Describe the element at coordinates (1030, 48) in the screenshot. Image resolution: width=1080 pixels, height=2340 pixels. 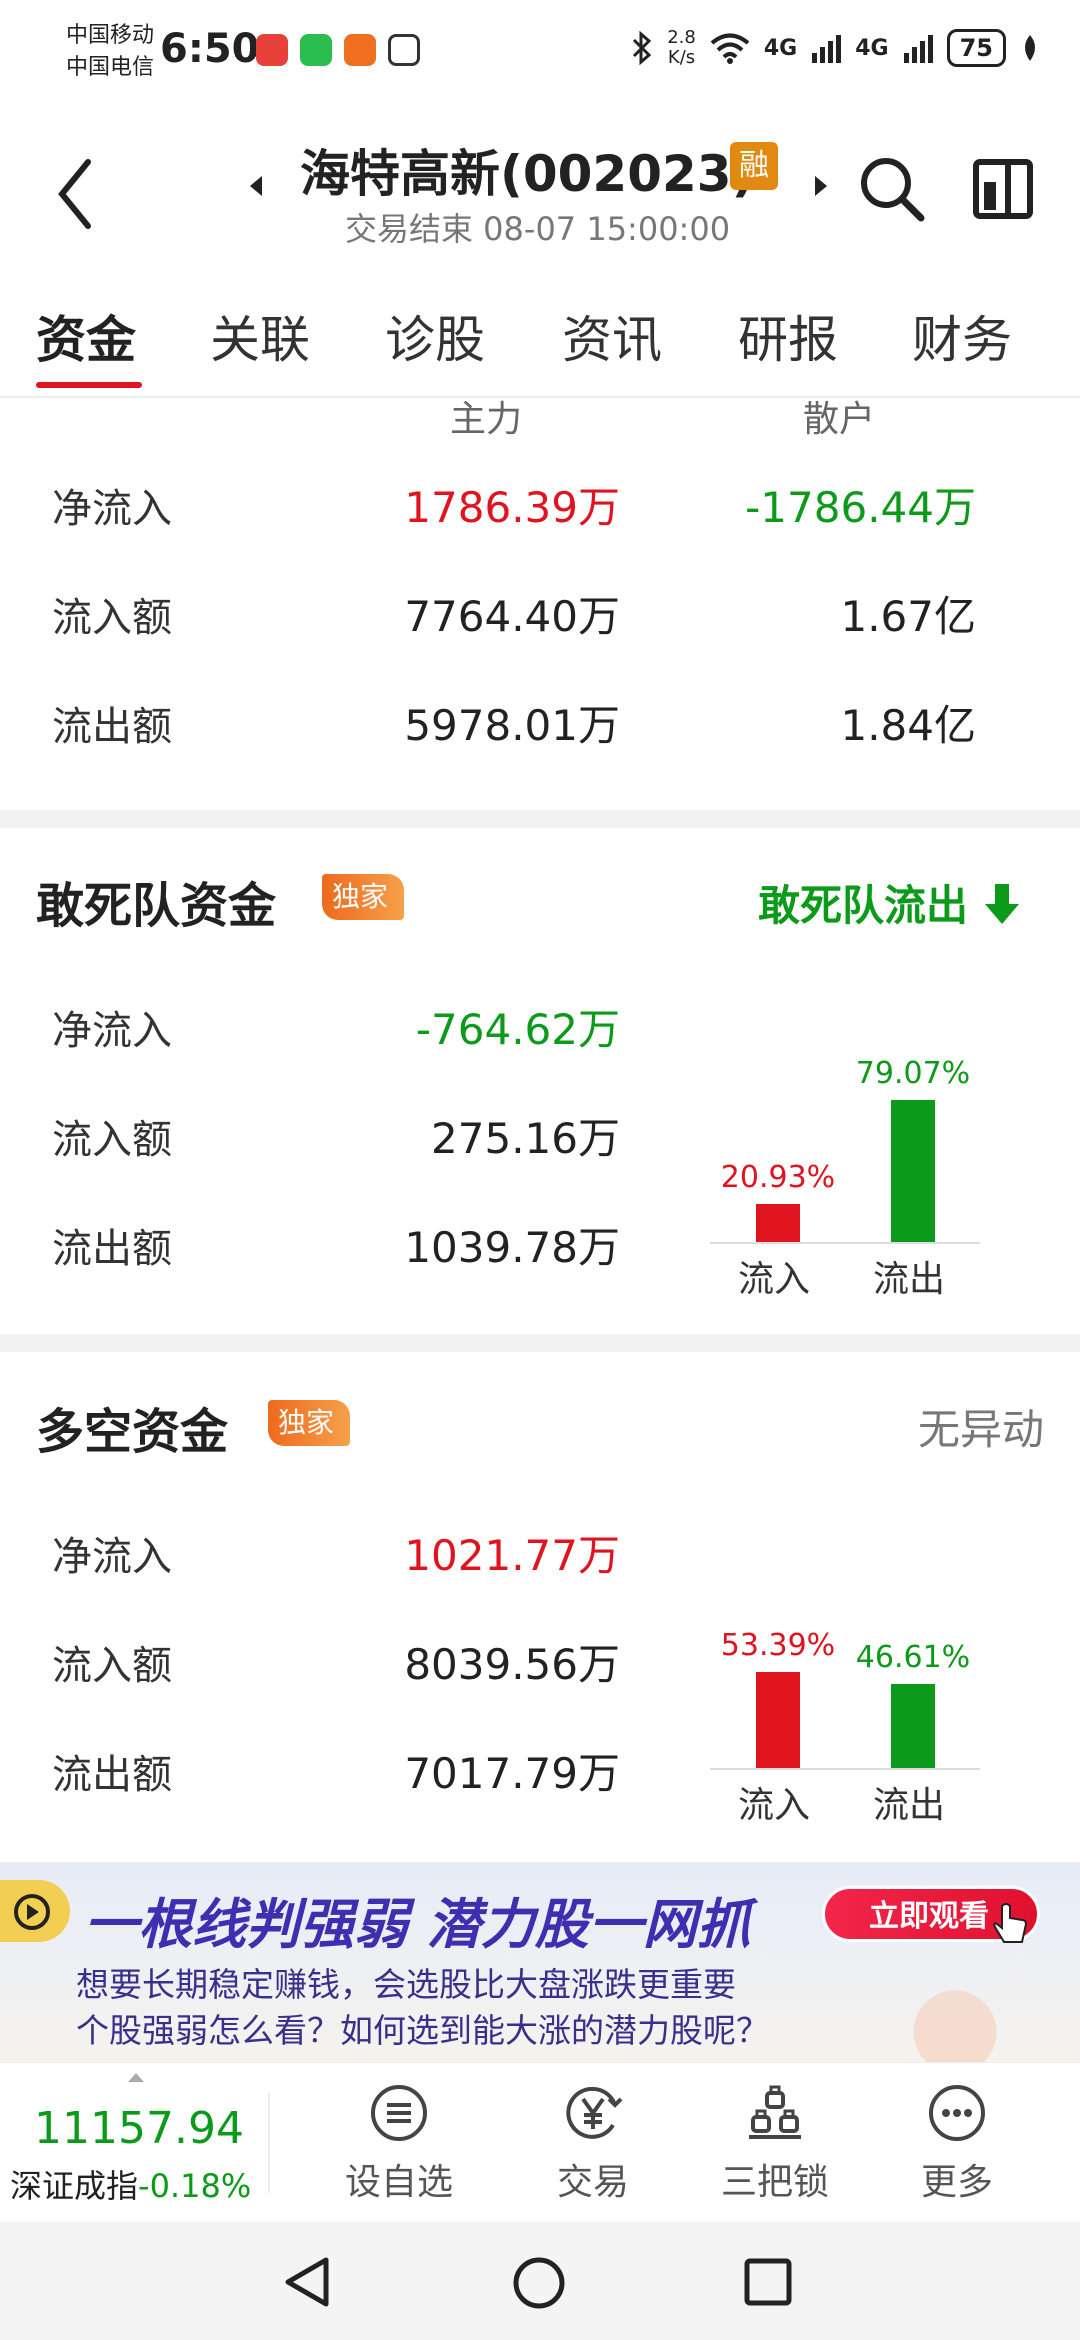
I see `leaf-icon` at that location.